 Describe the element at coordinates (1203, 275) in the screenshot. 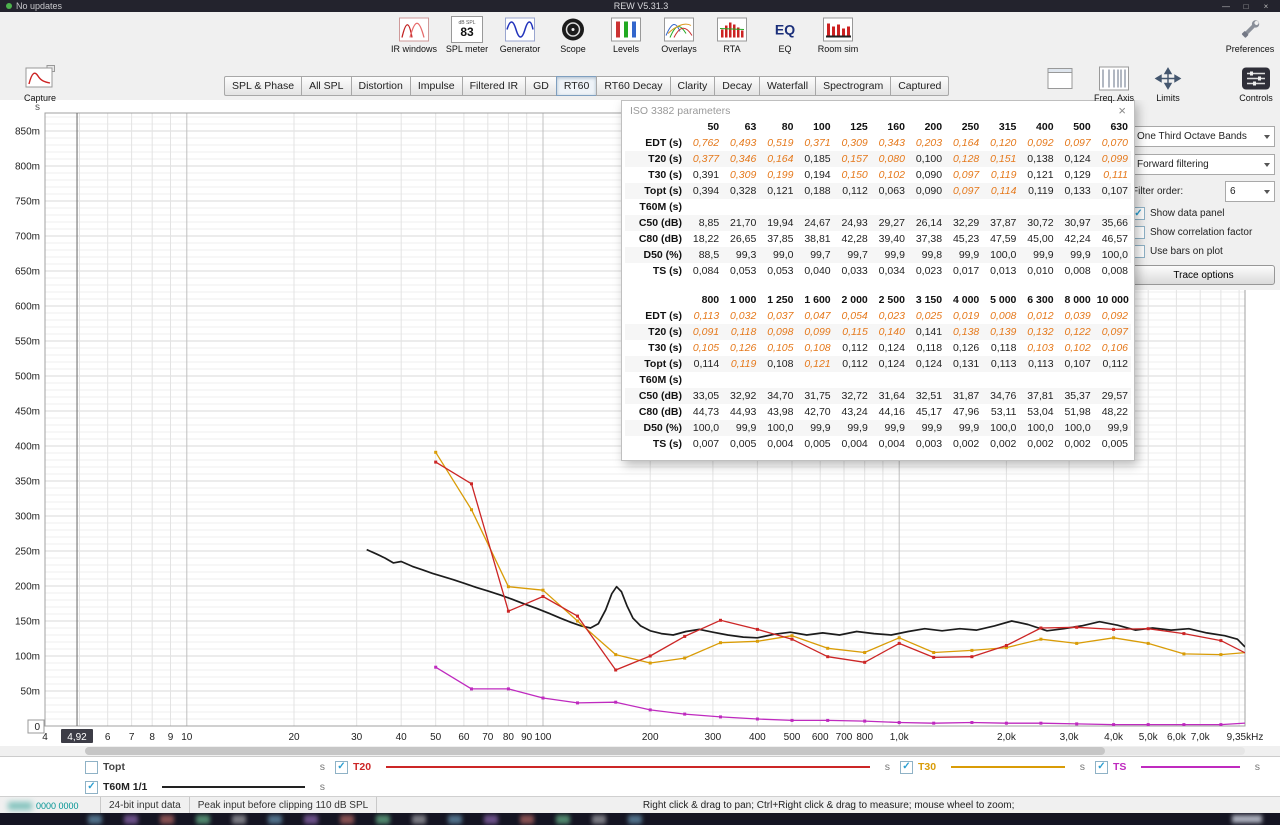

I see `trace-options-button: Trace options` at that location.